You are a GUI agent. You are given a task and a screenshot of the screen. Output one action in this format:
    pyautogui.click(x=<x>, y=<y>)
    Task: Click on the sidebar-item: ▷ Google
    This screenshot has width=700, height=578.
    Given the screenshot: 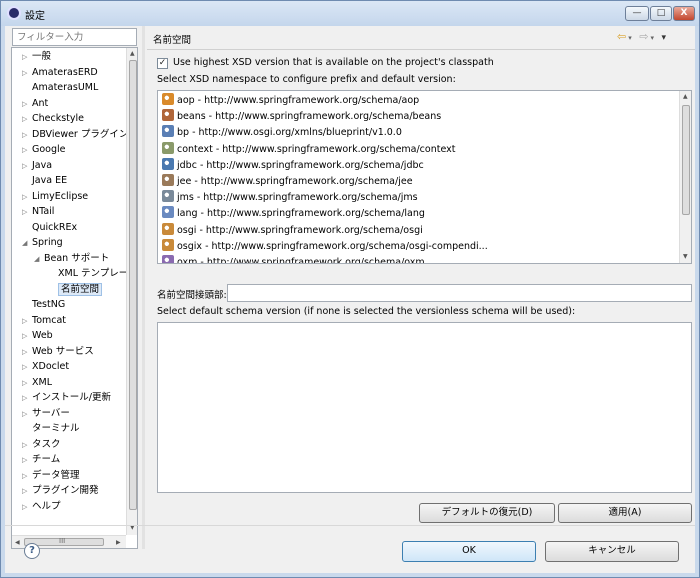 What is the action you would take?
    pyautogui.click(x=44, y=149)
    